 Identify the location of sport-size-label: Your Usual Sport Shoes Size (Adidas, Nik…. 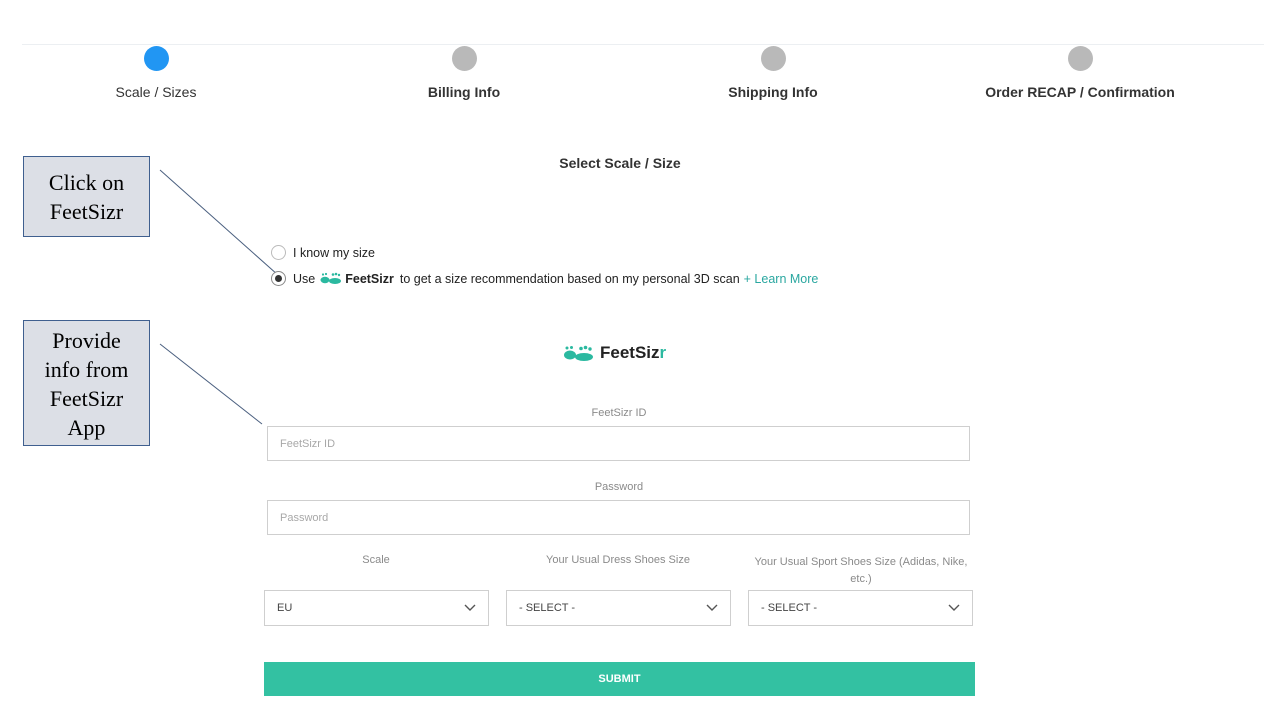
(861, 570).